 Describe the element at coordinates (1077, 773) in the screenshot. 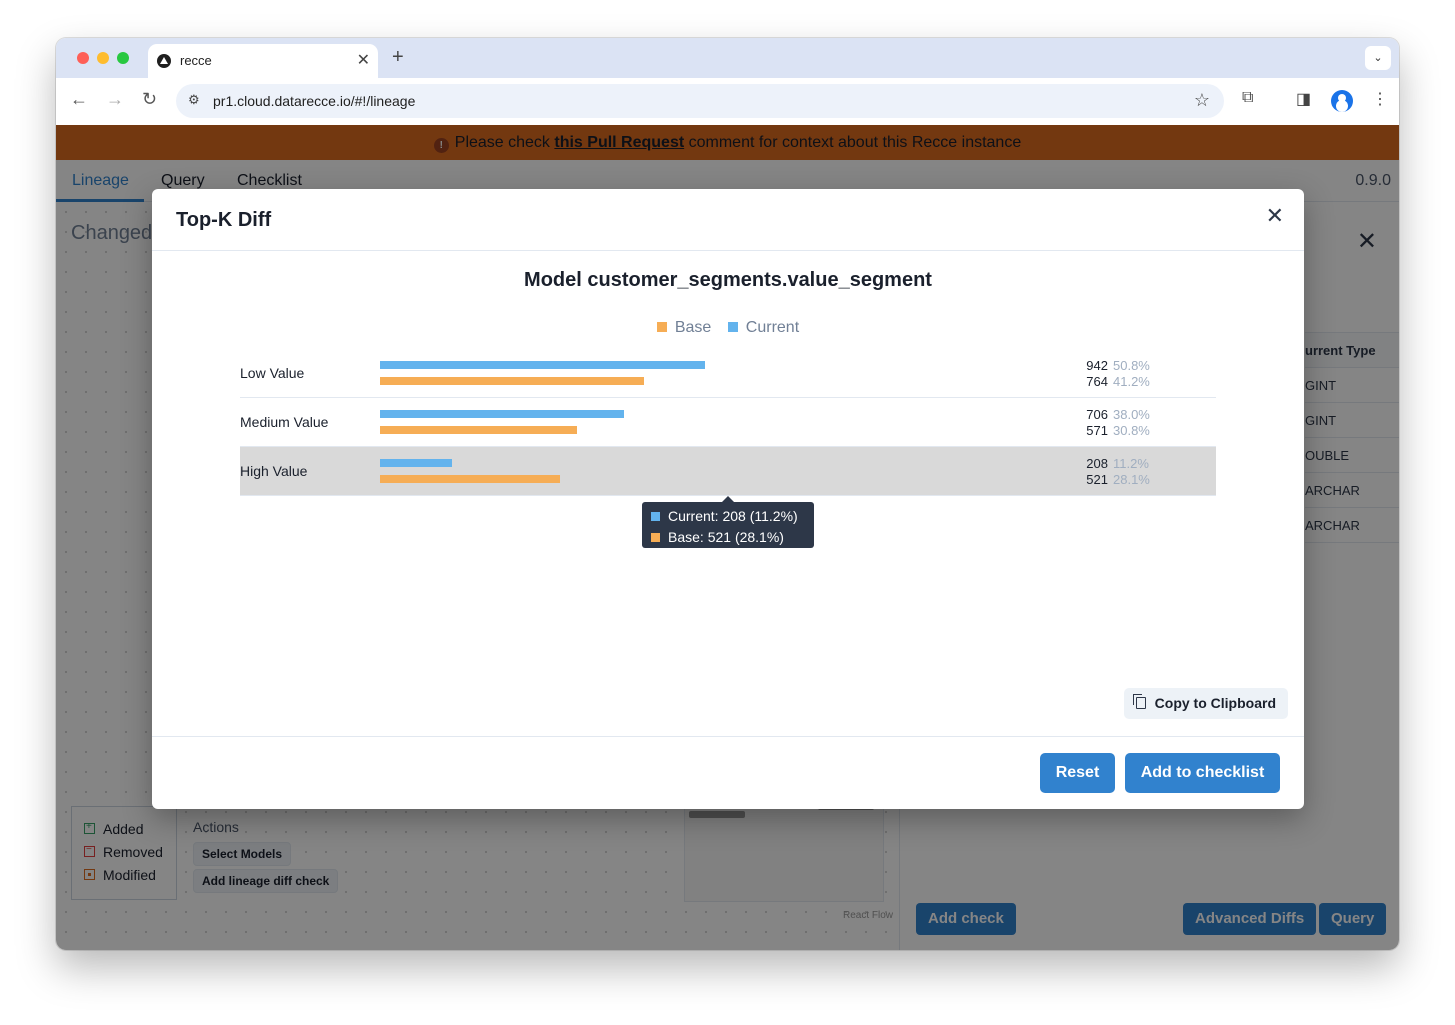

I see `reset-button: Reset` at that location.